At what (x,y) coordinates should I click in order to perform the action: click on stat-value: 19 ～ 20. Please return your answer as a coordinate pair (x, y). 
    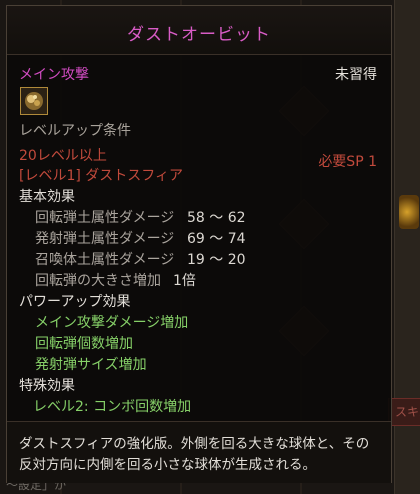
    Looking at the image, I should click on (216, 260).